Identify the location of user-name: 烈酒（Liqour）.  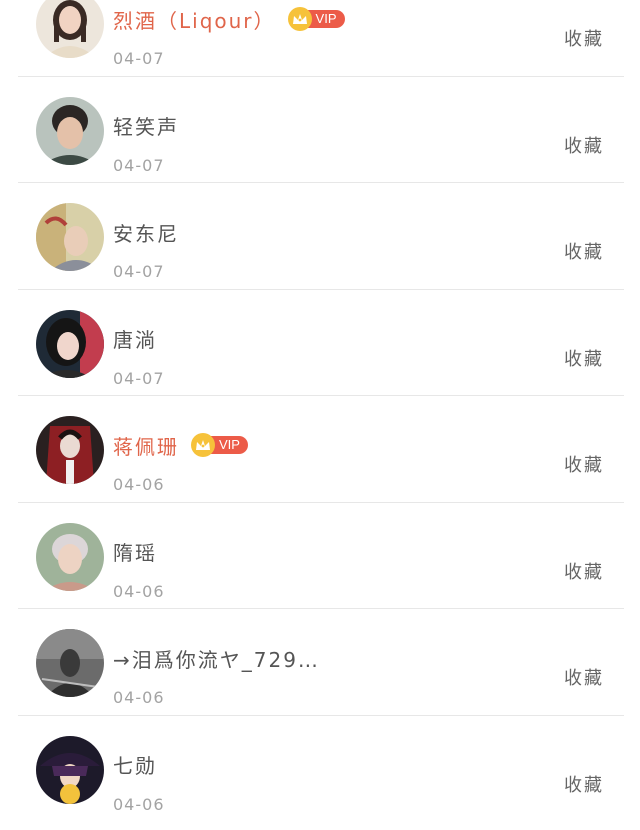
(194, 19).